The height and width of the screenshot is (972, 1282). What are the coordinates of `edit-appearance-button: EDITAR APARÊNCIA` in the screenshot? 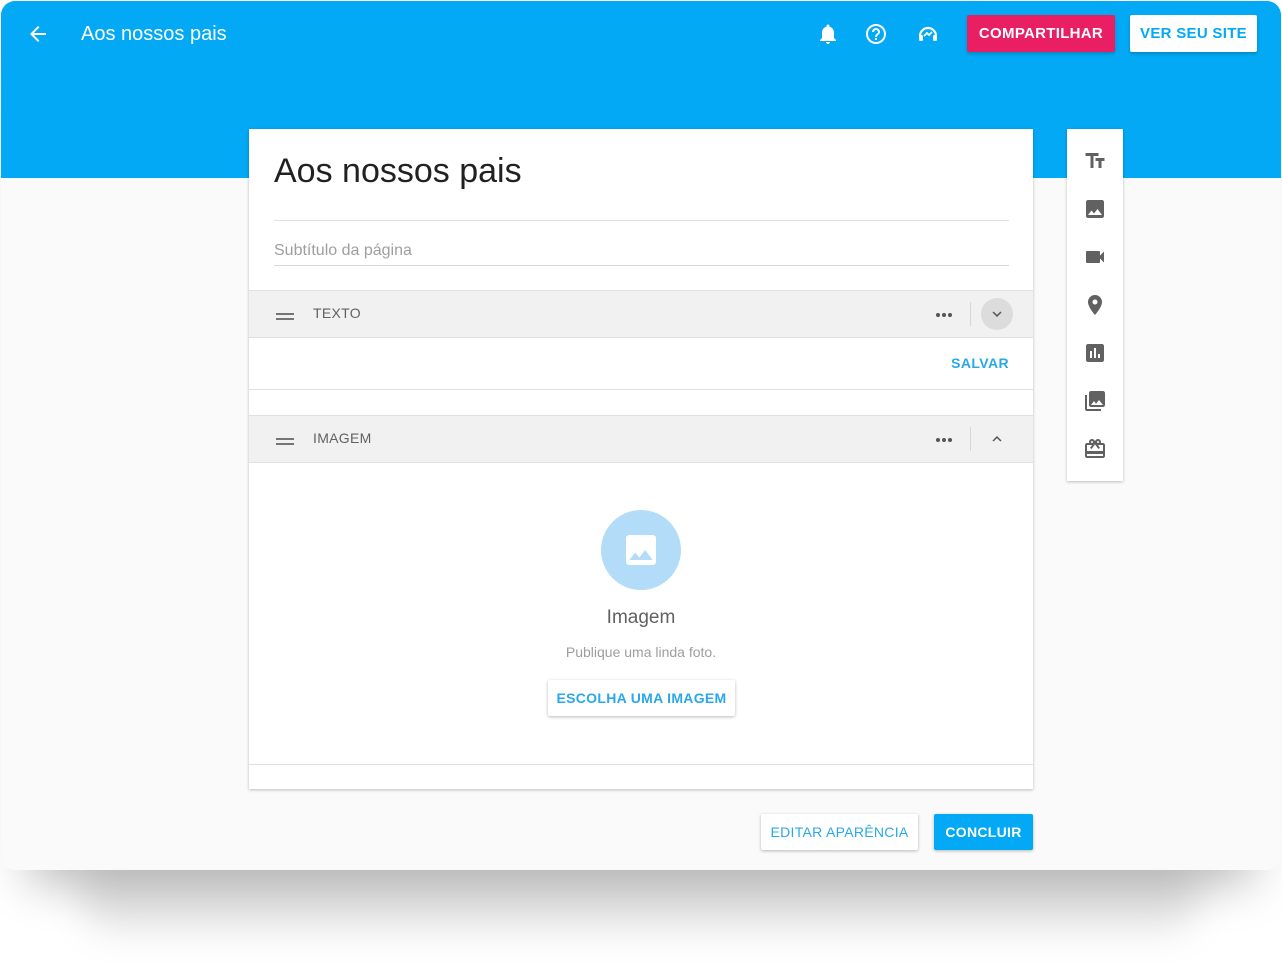 It's located at (839, 832).